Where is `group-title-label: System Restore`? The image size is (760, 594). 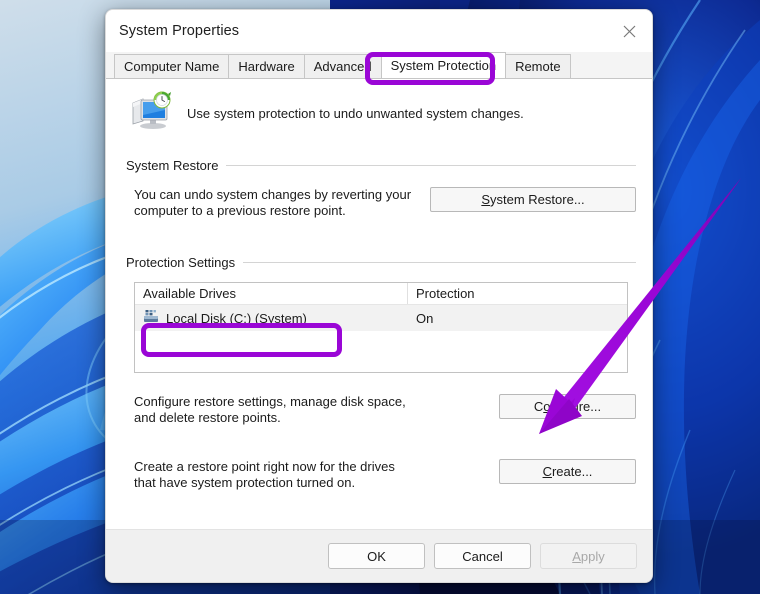
group-title-label: System Restore is located at coordinates (172, 165).